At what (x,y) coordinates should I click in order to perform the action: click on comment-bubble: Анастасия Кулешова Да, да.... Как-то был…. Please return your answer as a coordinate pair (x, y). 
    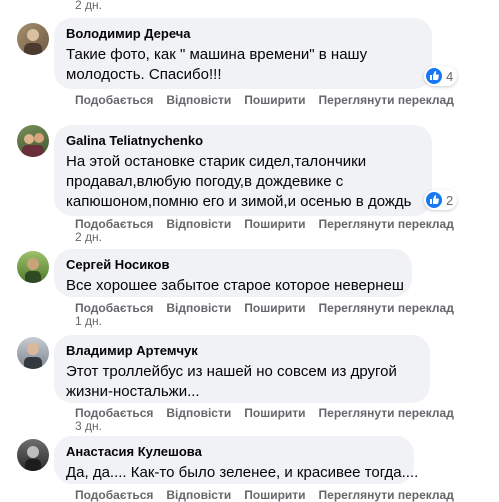
    Looking at the image, I should click on (236, 460).